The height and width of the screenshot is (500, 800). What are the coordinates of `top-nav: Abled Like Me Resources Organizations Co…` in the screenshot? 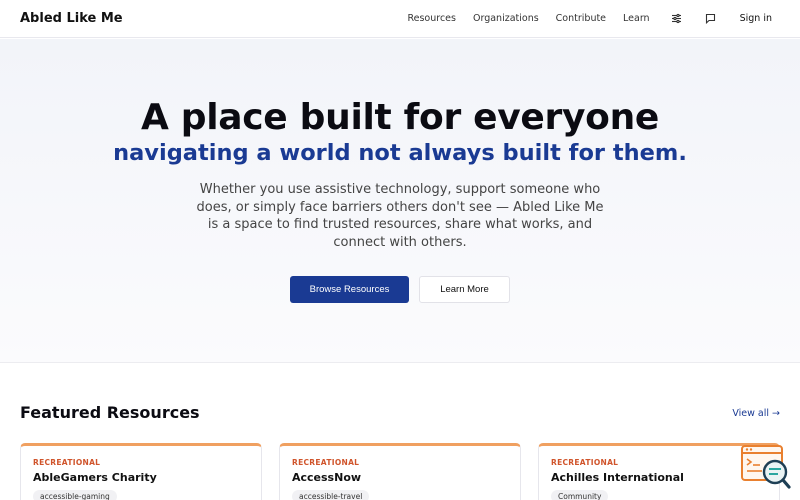 It's located at (400, 19).